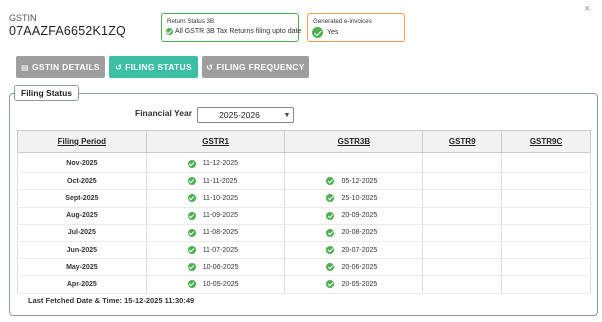  I want to click on filing-period-cell: Jul-2025, so click(82, 233).